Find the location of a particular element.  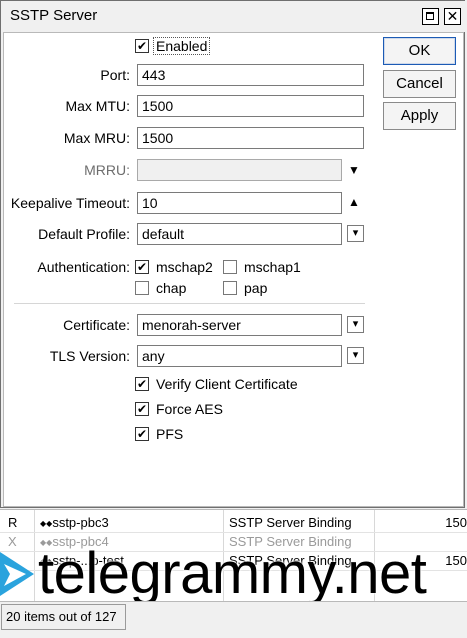

row-name: ◆◆sstp-pbc3 is located at coordinates (74, 522).